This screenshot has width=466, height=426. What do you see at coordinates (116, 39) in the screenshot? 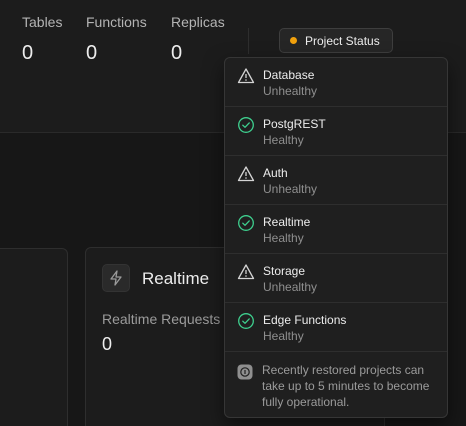
I see `stat-functions: Functions 0` at bounding box center [116, 39].